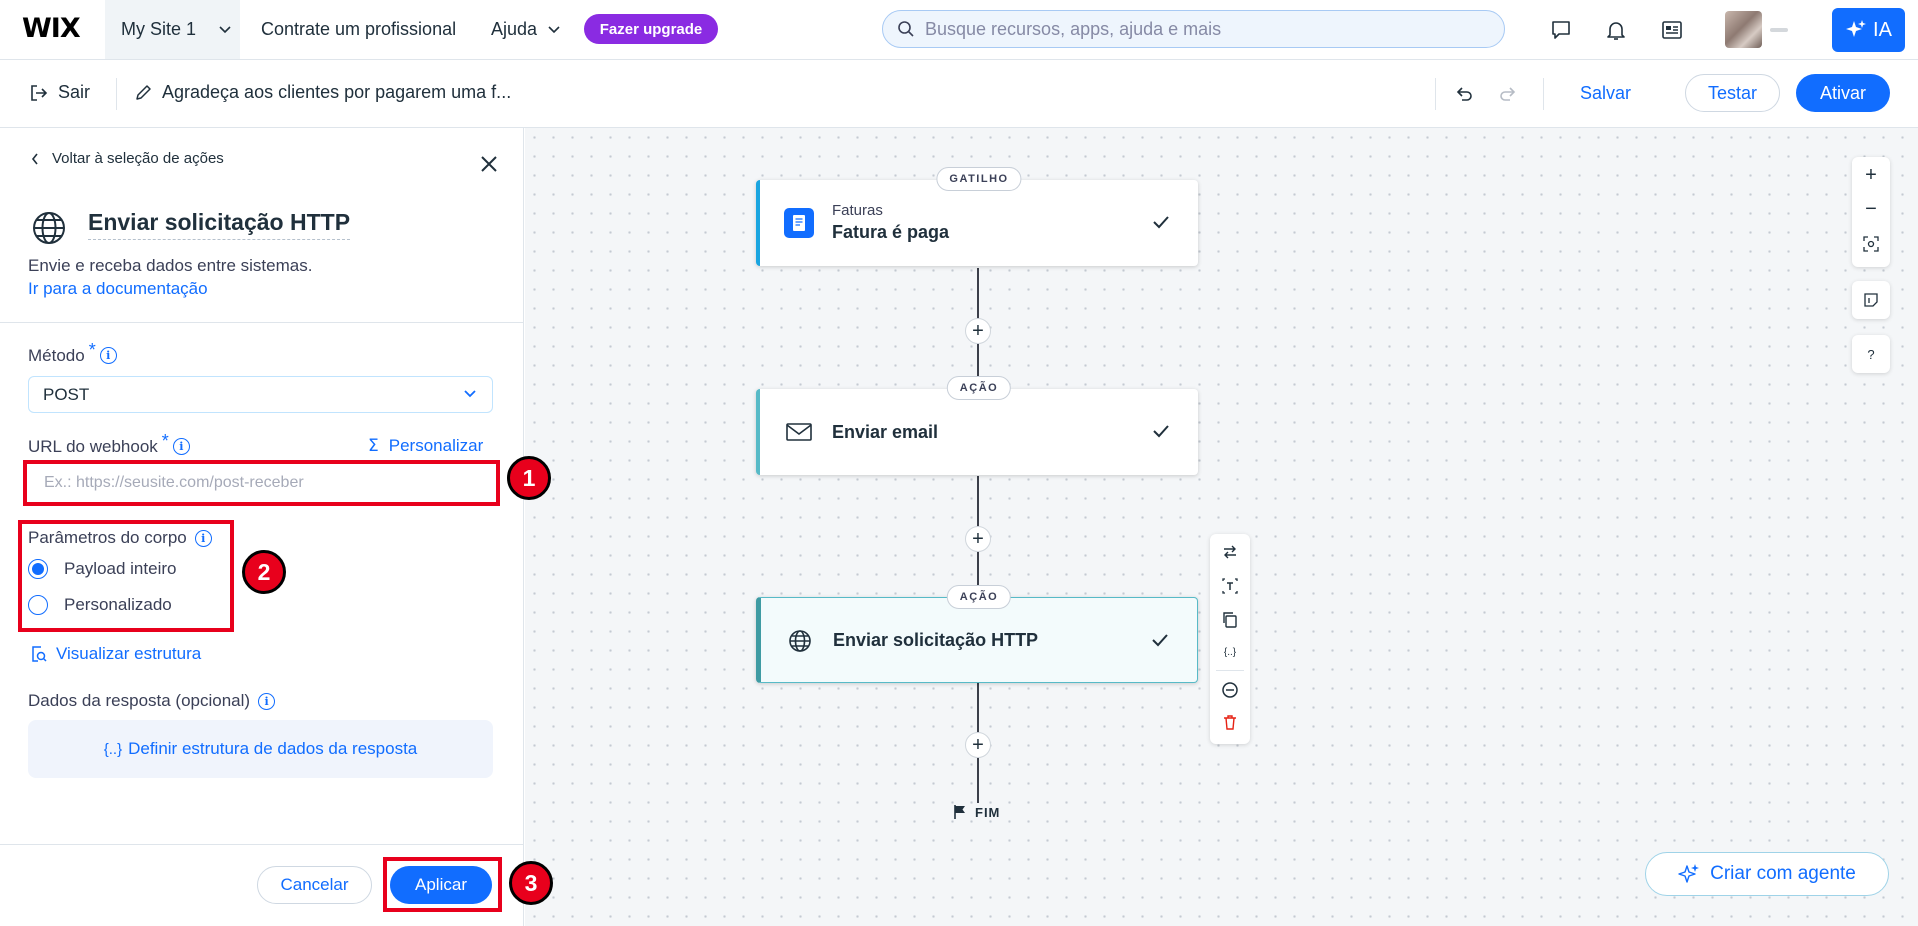 The height and width of the screenshot is (926, 1918). I want to click on response-data-label: Dados da resposta (opcional) i, so click(152, 701).